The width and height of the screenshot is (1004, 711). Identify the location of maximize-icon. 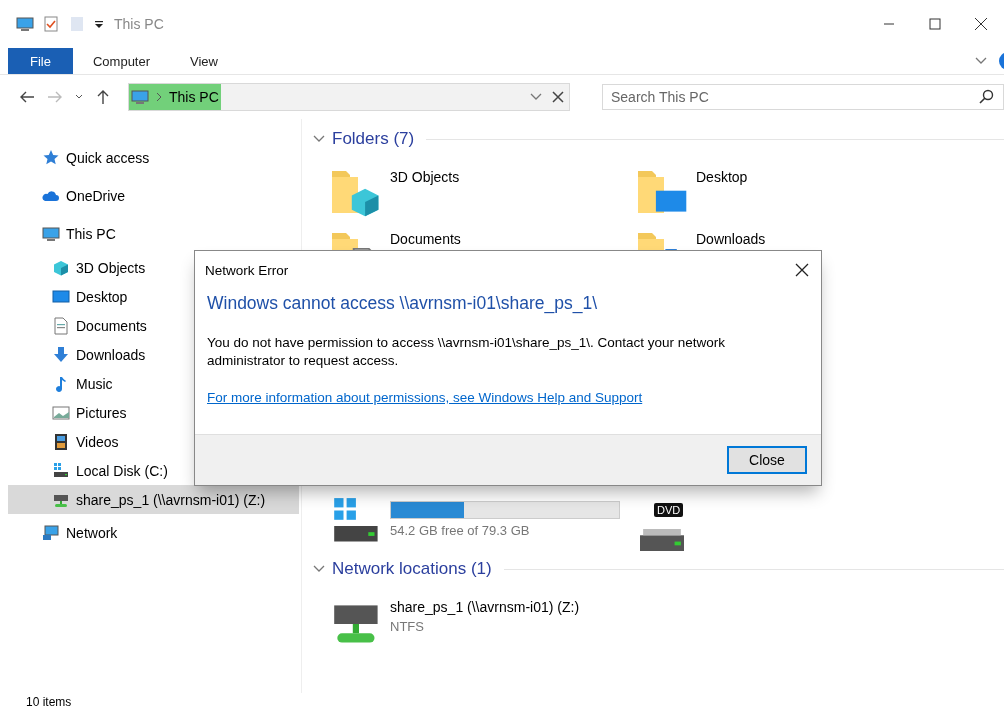
(935, 24).